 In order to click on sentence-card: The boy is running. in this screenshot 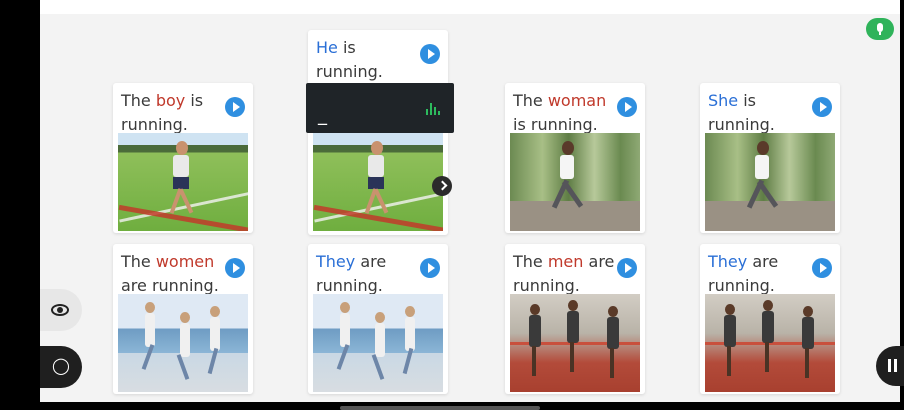, I will do `click(183, 158)`.